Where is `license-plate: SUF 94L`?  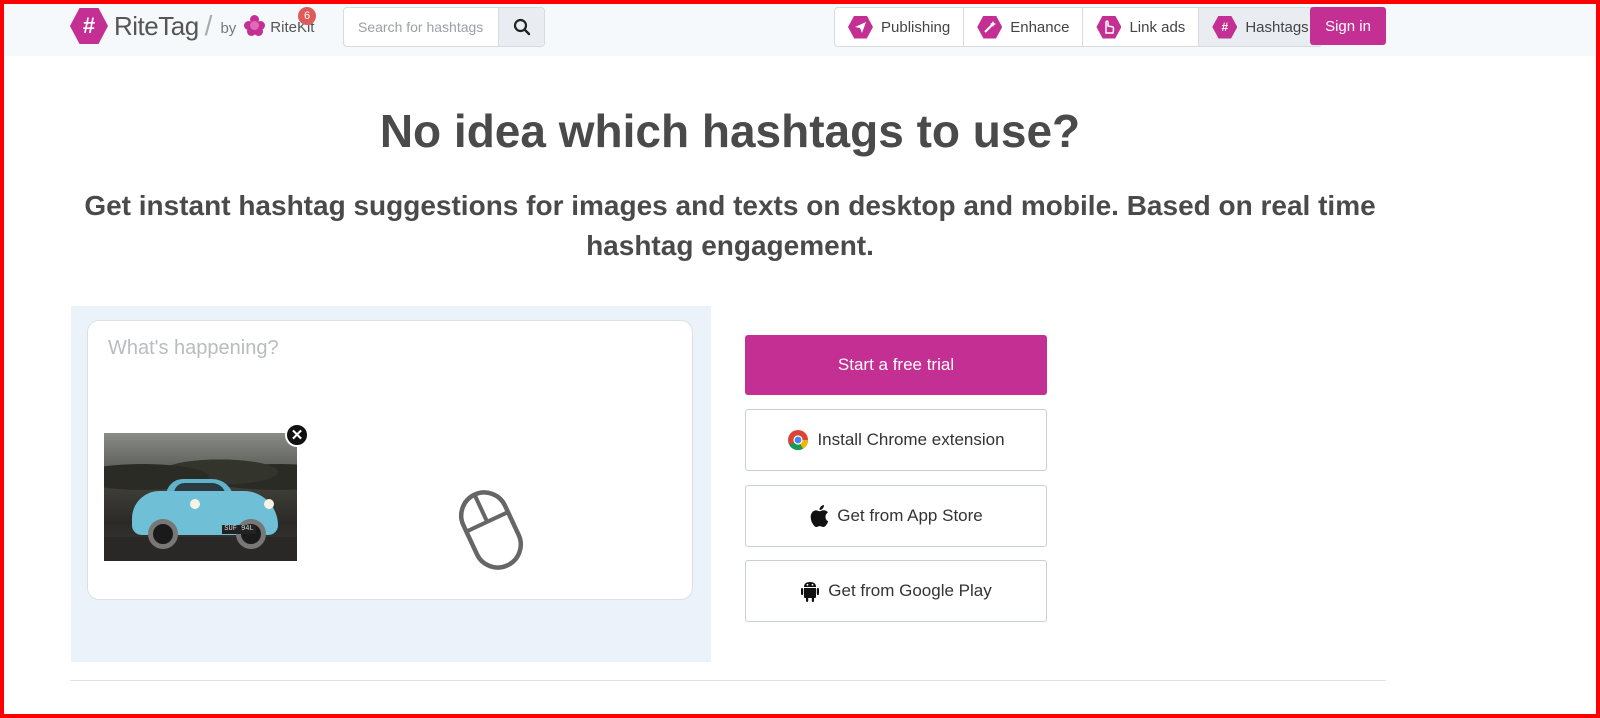 license-plate: SUF 94L is located at coordinates (239, 529).